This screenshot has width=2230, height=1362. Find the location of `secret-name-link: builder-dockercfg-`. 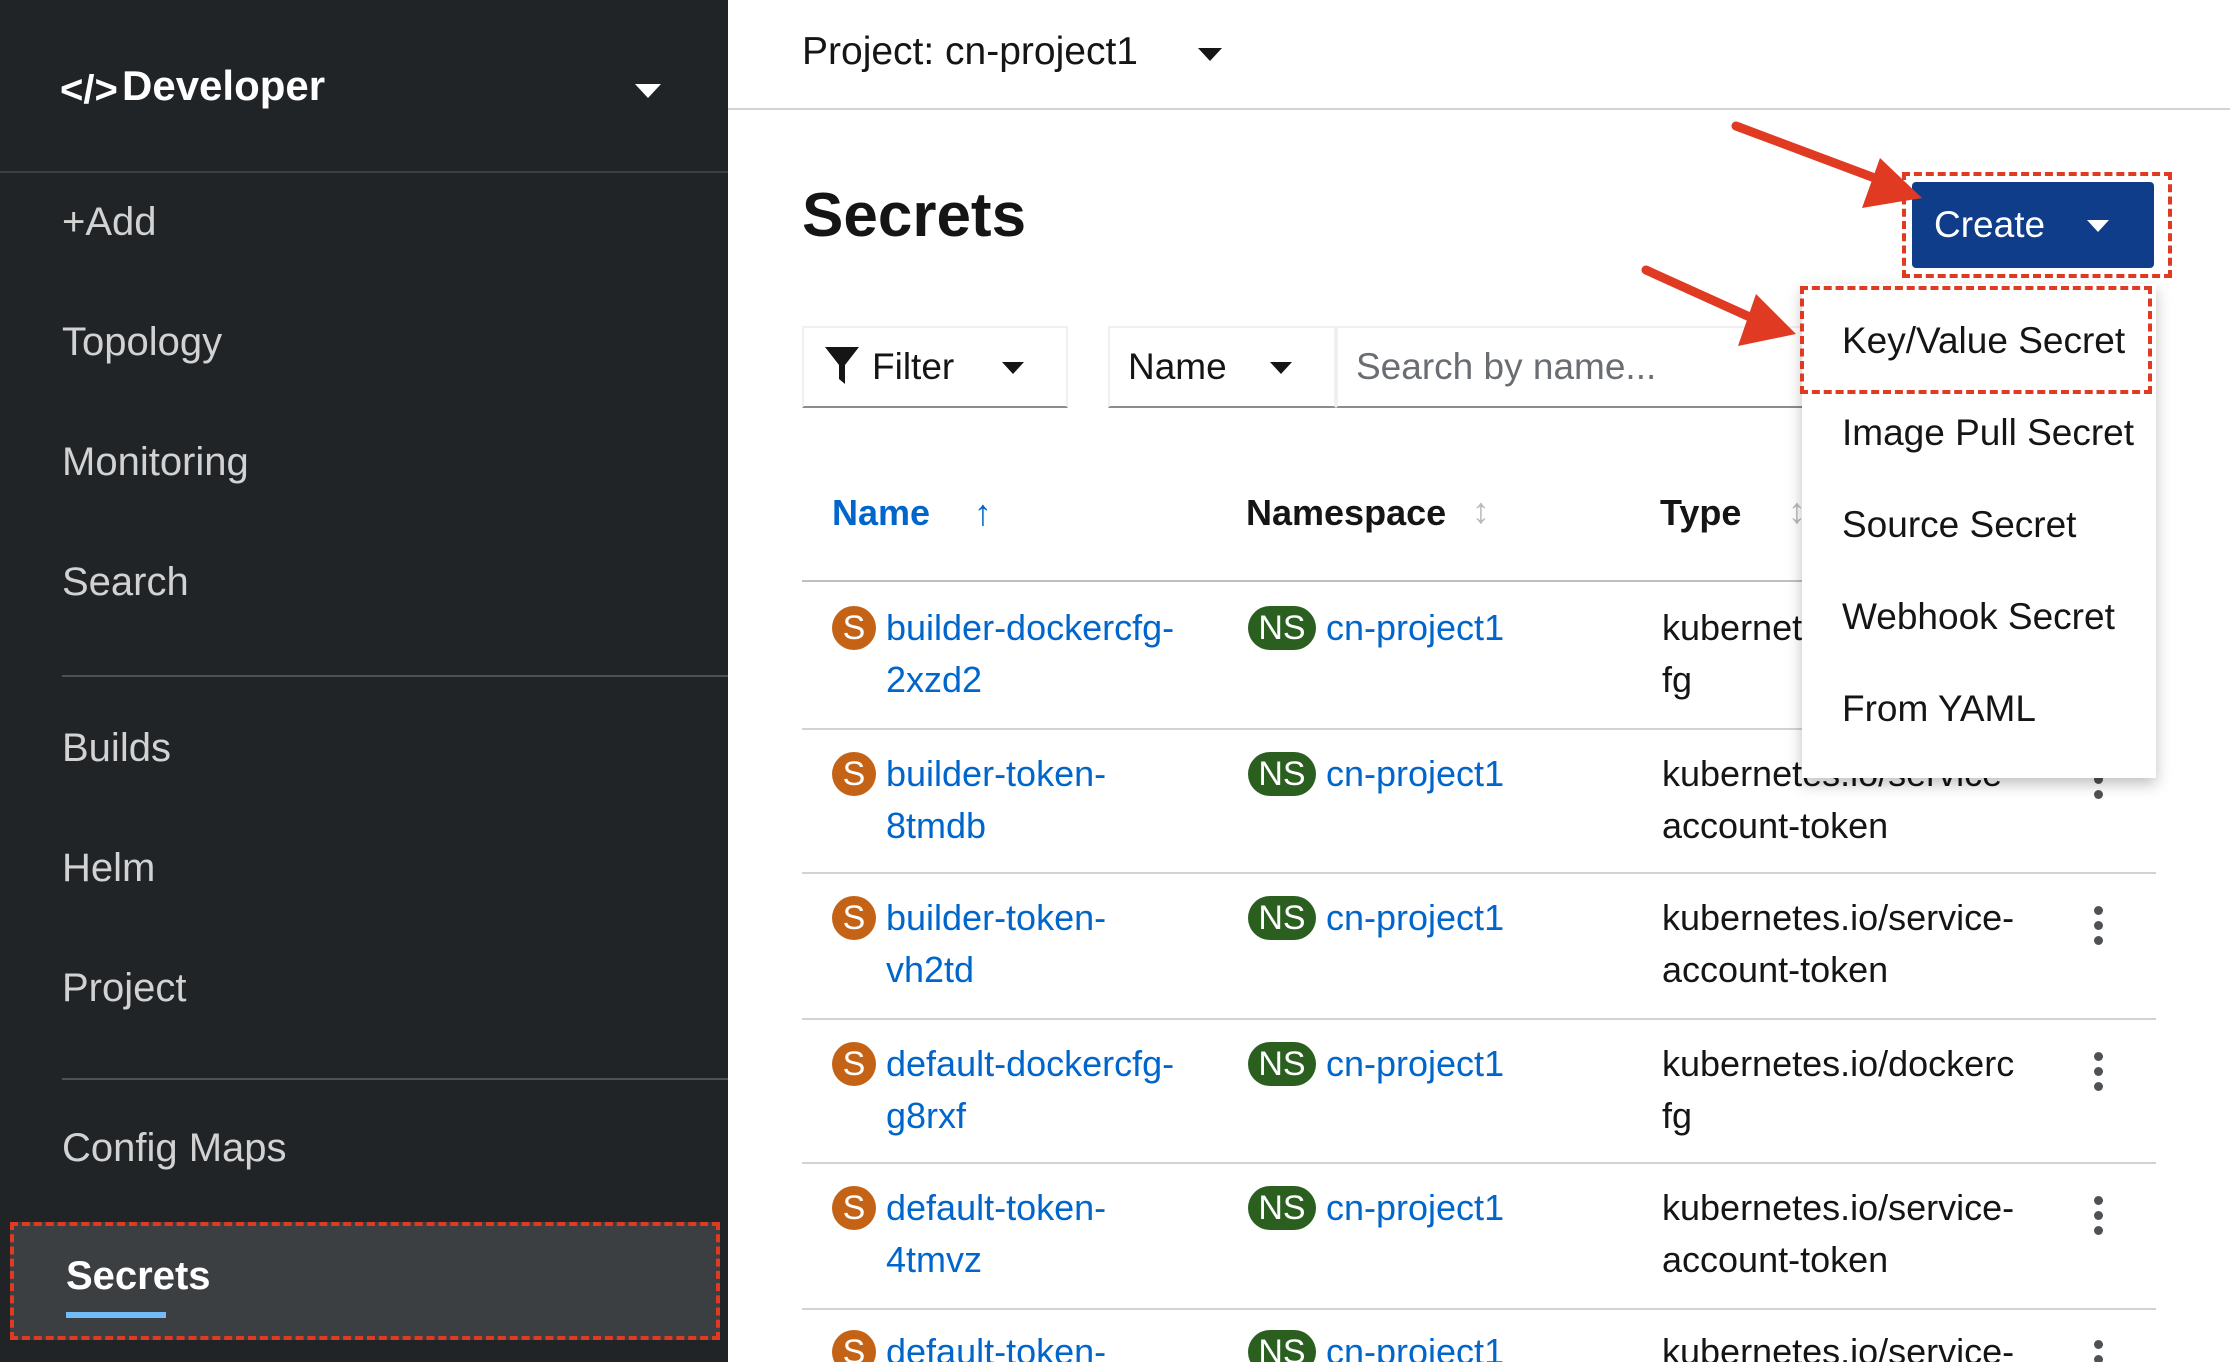

secret-name-link: builder-dockercfg- is located at coordinates (1030, 628).